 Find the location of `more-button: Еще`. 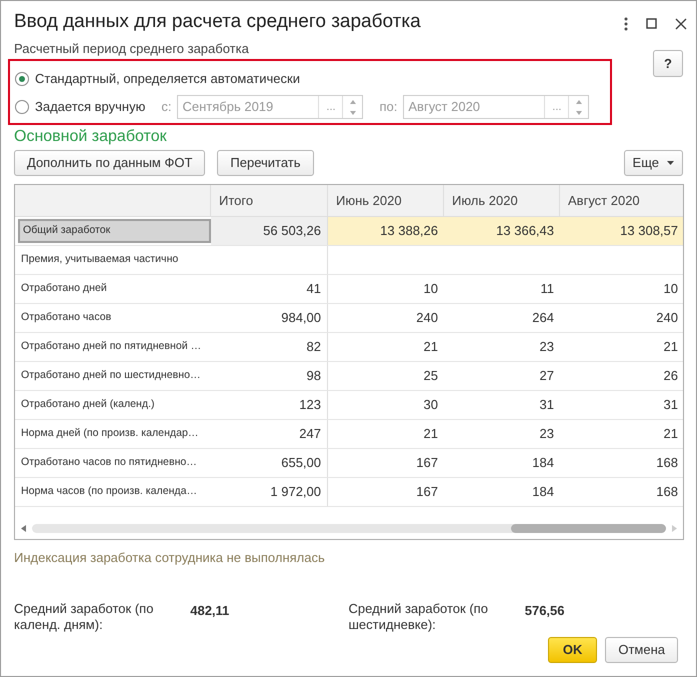

more-button: Еще is located at coordinates (653, 163).